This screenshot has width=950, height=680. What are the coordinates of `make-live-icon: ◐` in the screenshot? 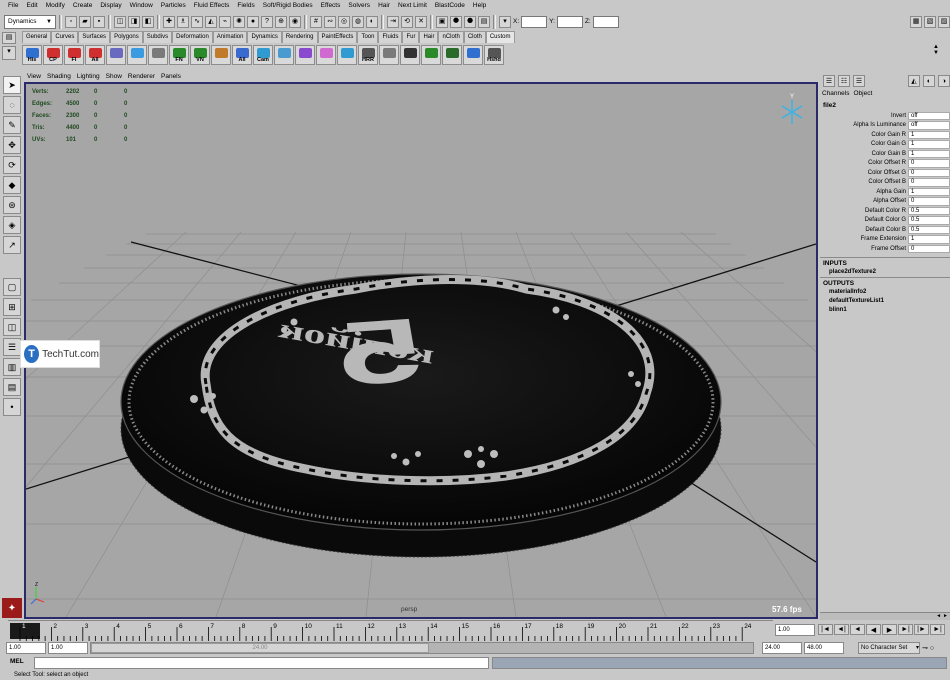 It's located at (372, 21).